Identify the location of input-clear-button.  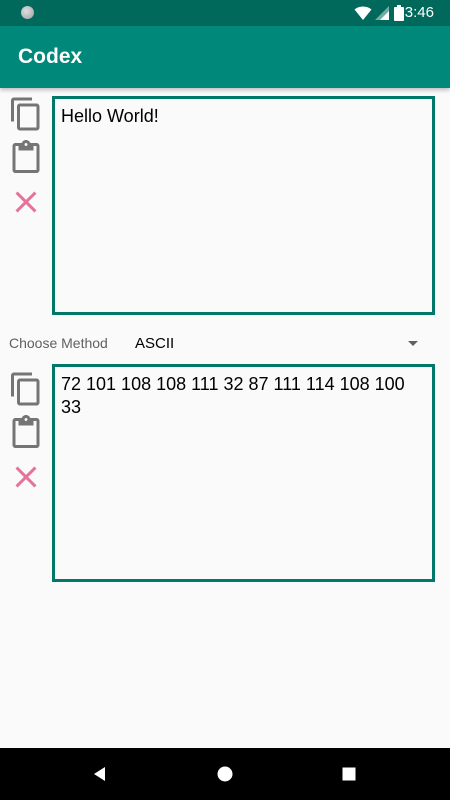
(26, 202).